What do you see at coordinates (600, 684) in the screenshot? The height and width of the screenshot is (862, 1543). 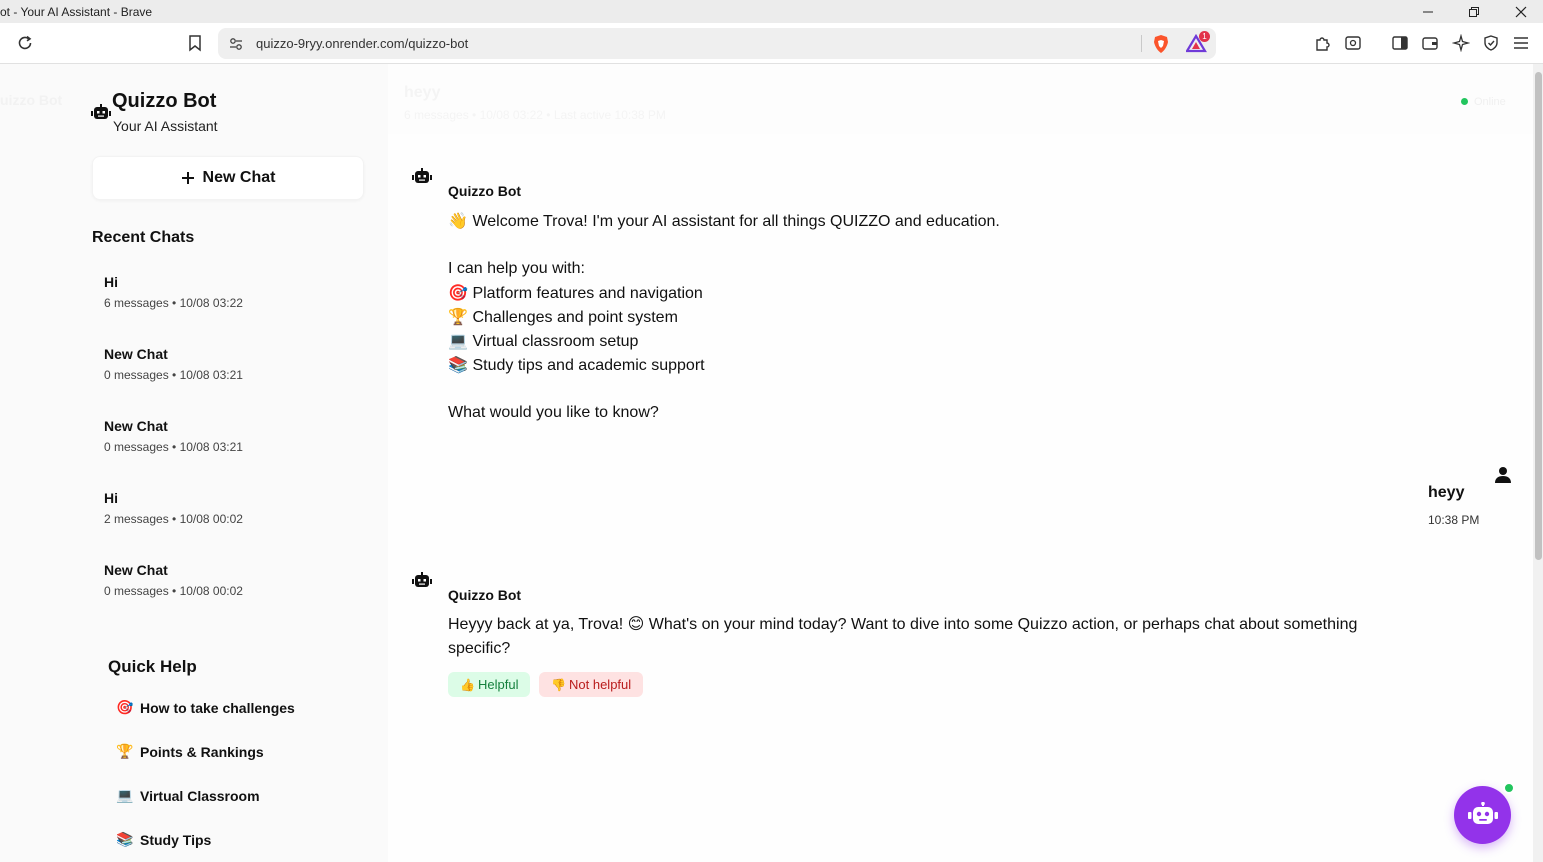 I see `not-helpful-label: Not helpful` at bounding box center [600, 684].